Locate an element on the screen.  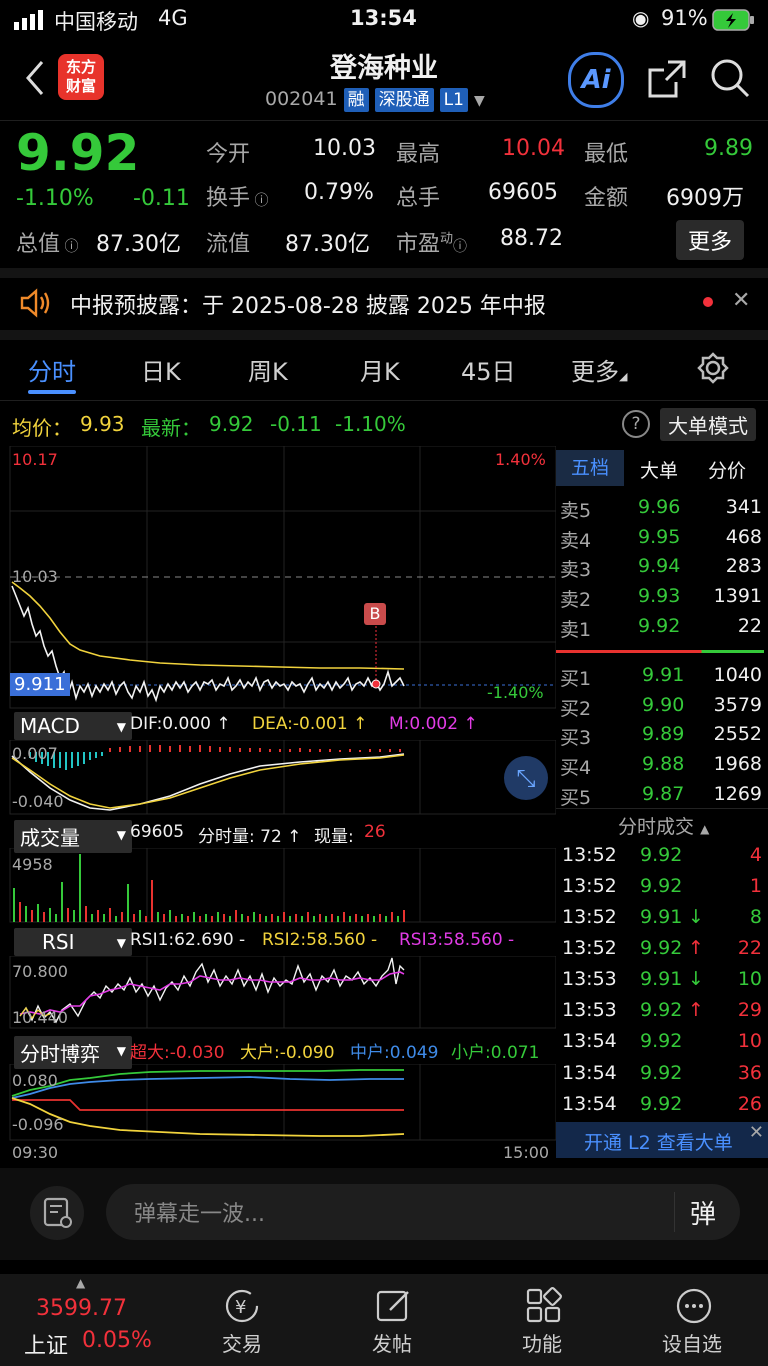
axis-high: 10.17 is located at coordinates (35, 459).